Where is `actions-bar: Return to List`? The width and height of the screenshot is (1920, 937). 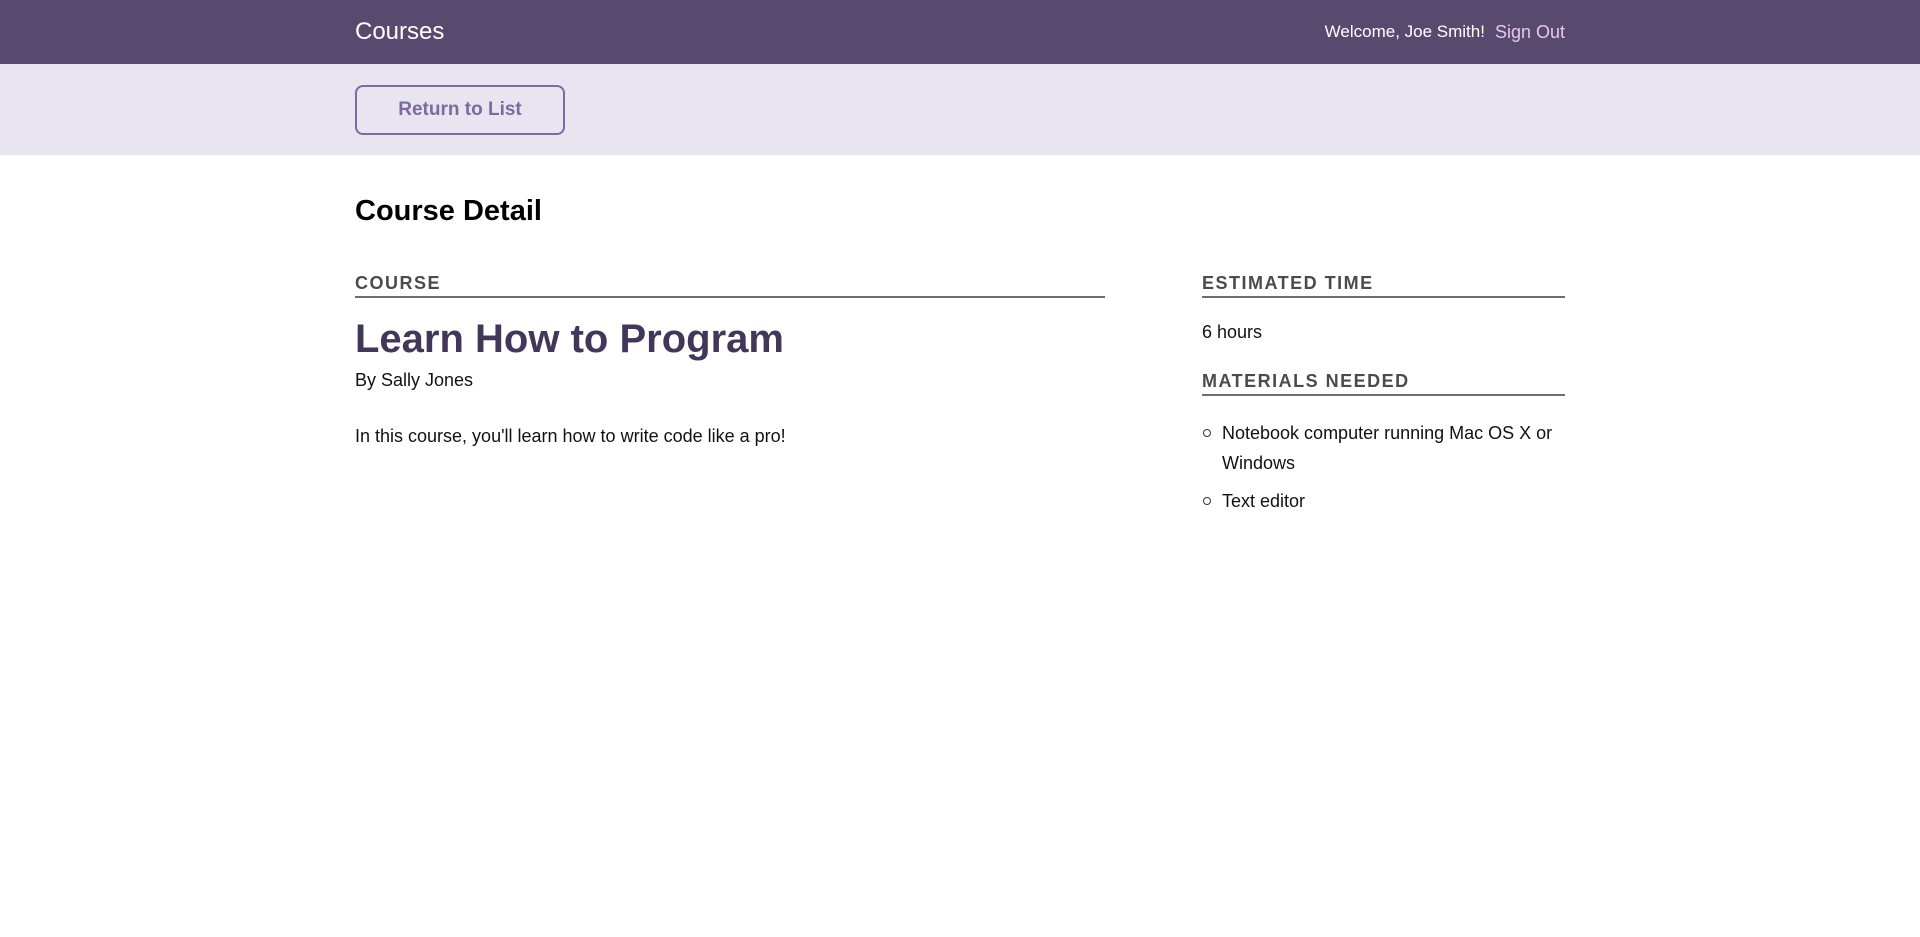
actions-bar: Return to List is located at coordinates (960, 109).